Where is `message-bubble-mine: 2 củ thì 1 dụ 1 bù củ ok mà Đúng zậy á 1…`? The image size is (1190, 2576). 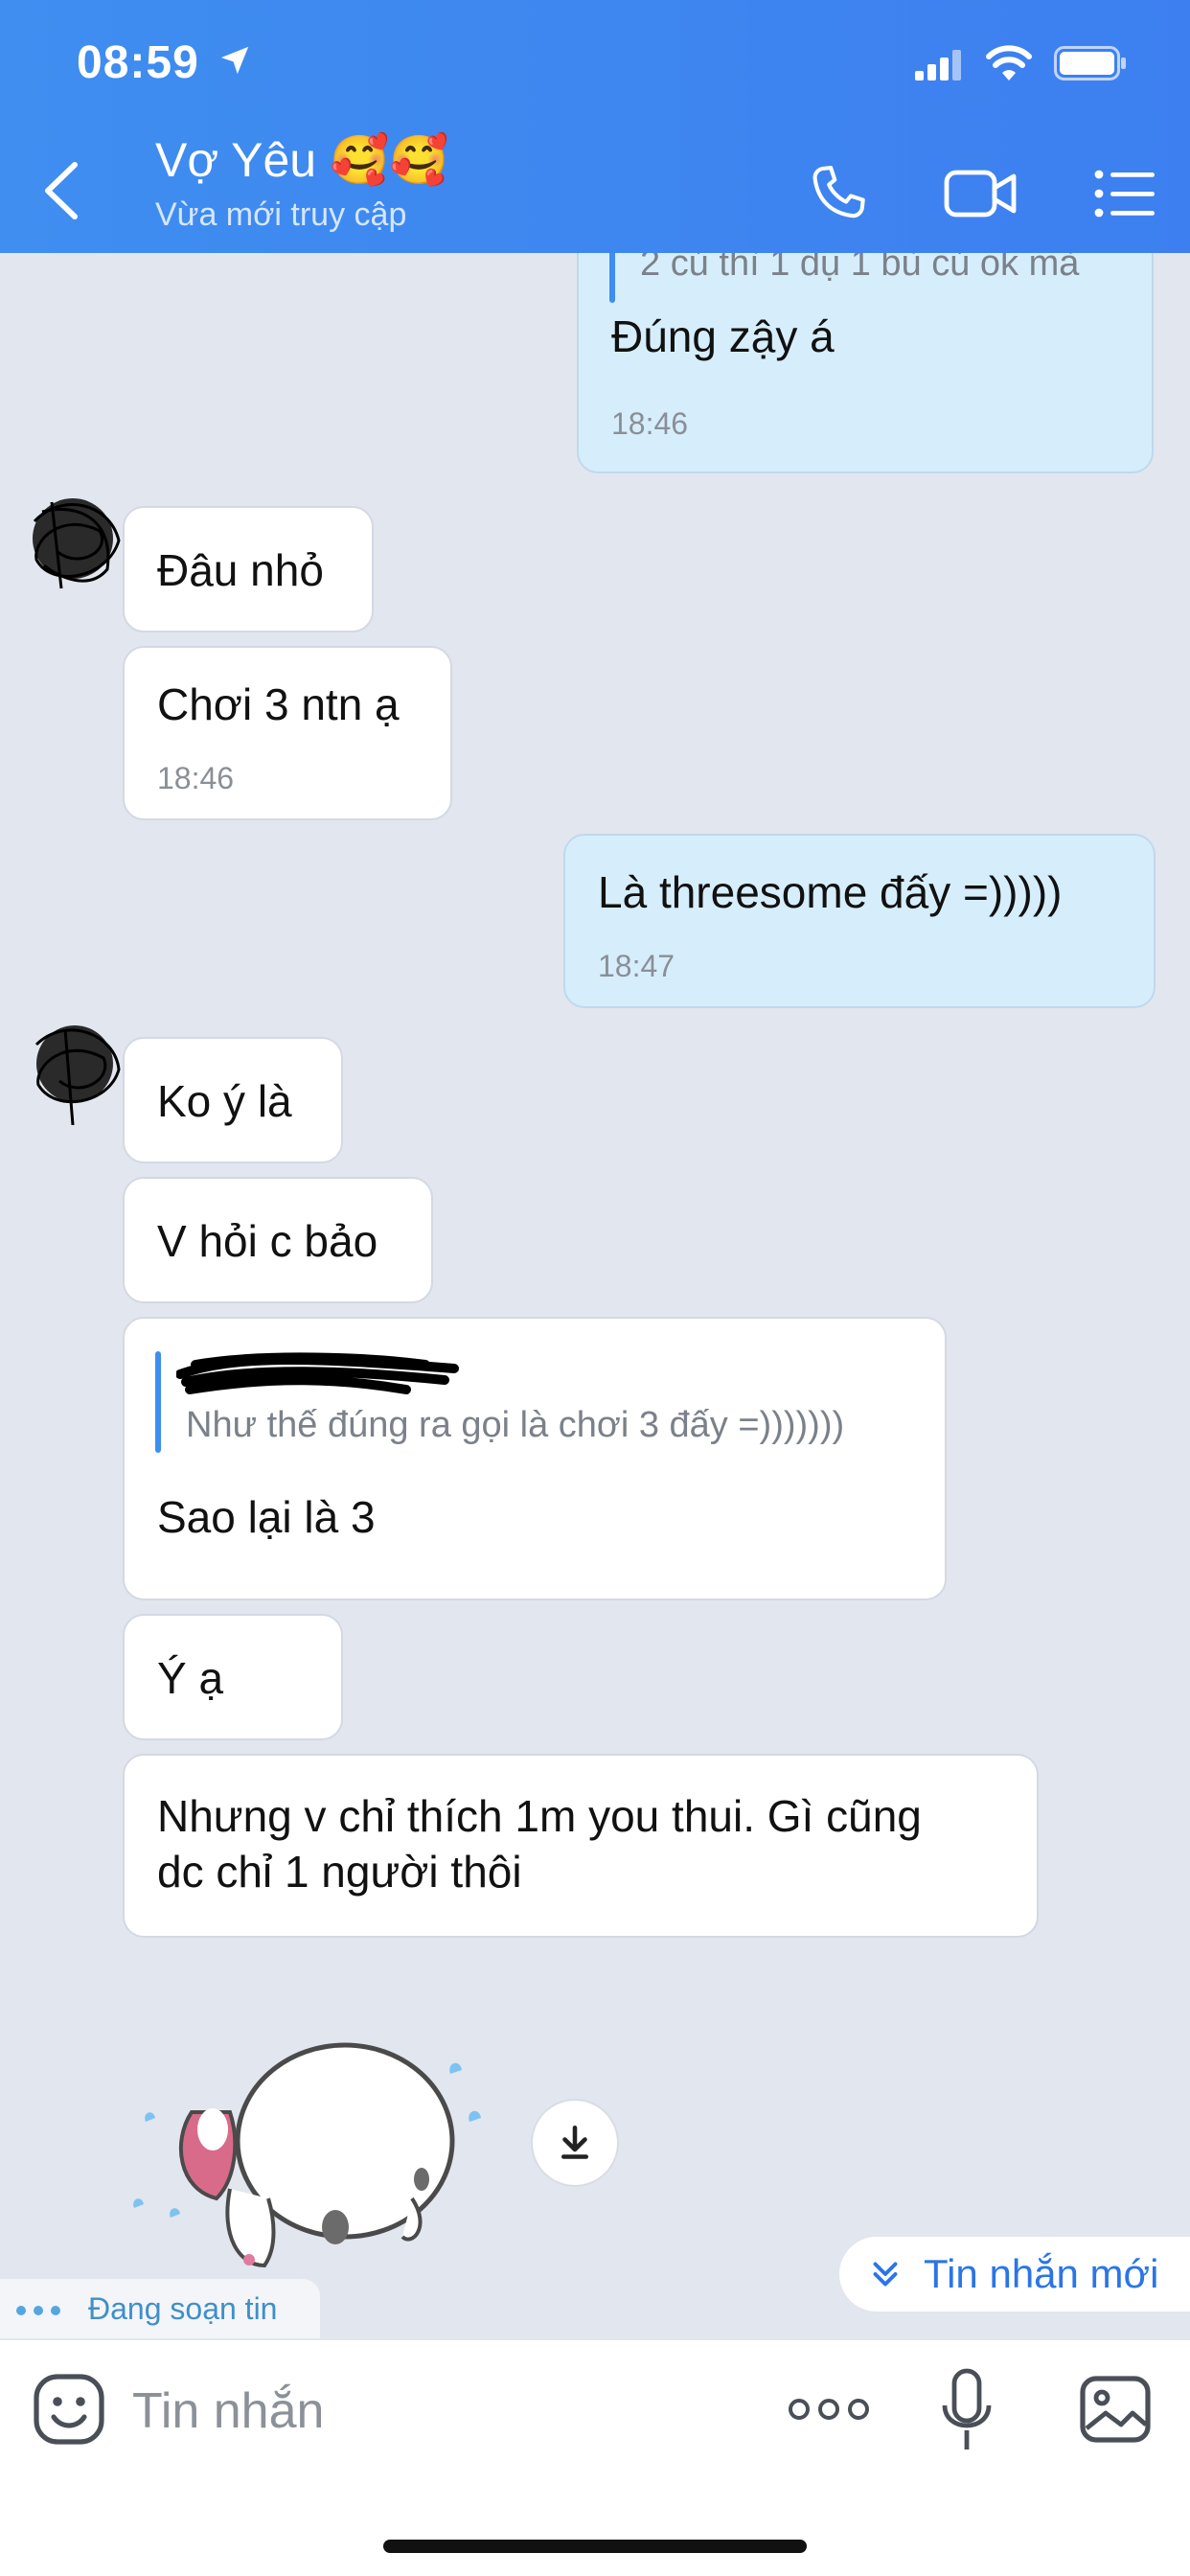 message-bubble-mine: 2 củ thì 1 dụ 1 bù củ ok mà Đúng zậy á 1… is located at coordinates (866, 363).